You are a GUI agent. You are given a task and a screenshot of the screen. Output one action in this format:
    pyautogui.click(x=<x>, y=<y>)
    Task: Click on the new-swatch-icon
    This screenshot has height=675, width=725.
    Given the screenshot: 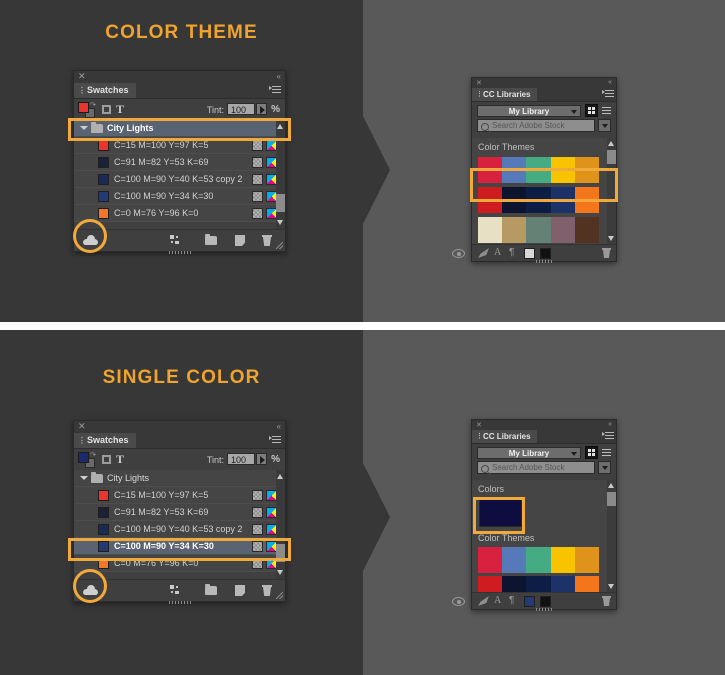 What is the action you would take?
    pyautogui.click(x=240, y=590)
    